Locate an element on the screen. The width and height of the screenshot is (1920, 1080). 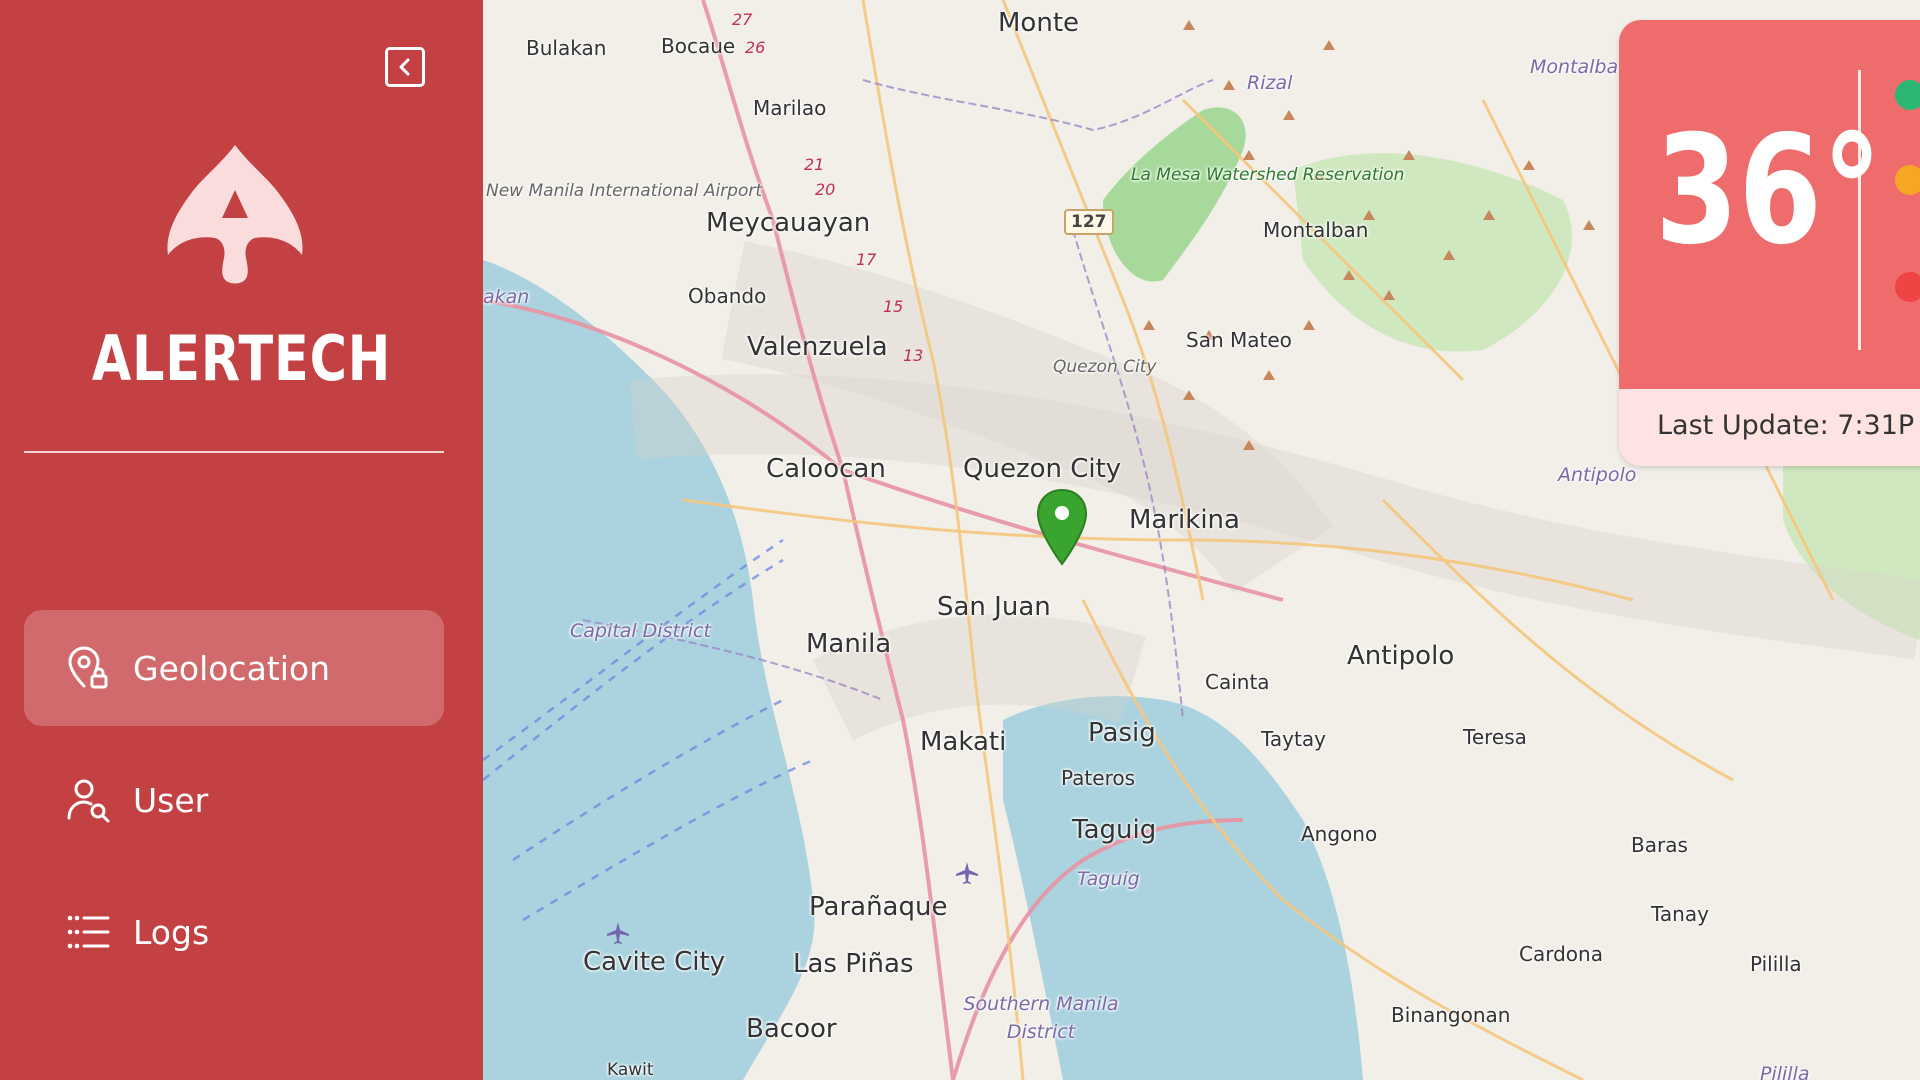
status-indicator-green is located at coordinates (1907, 95).